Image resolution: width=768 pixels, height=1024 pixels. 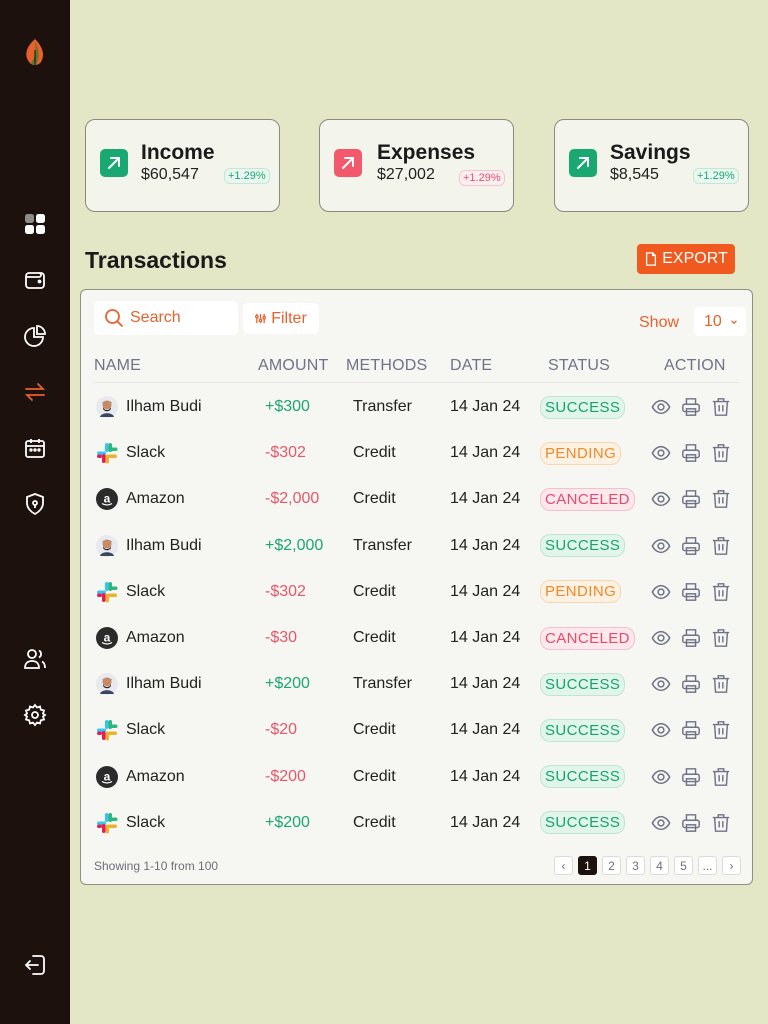 What do you see at coordinates (164, 545) in the screenshot?
I see `transaction-name: Ilham Budi` at bounding box center [164, 545].